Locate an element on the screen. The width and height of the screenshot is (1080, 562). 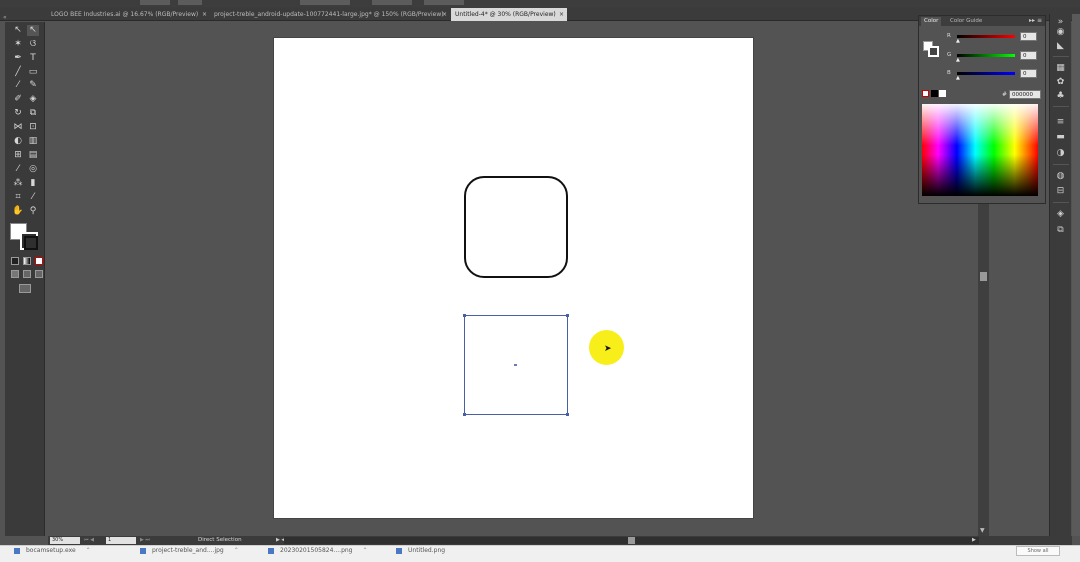
stroke-icon: ≡ is located at coordinates (1060, 122).